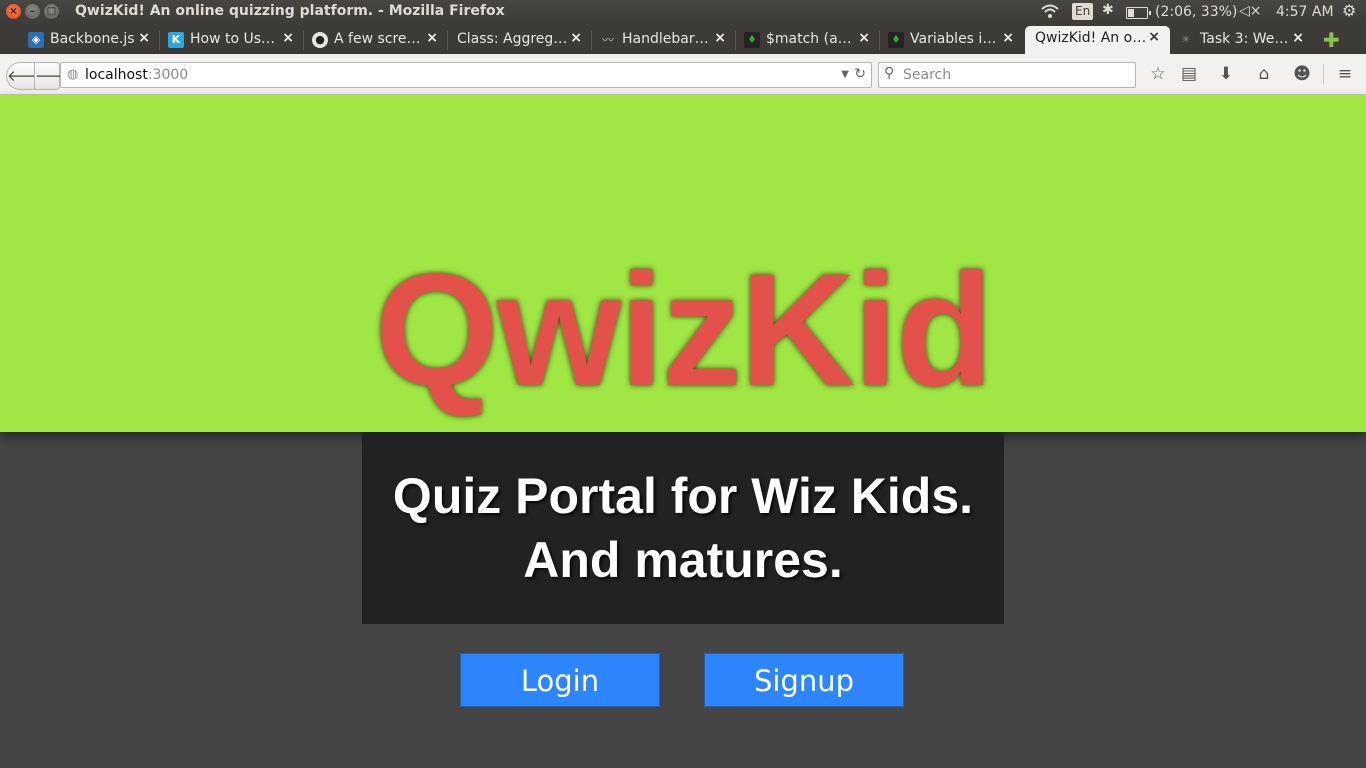 This screenshot has height=768, width=1366. Describe the element at coordinates (607, 40) in the screenshot. I see `mustache-icon: 〰` at that location.